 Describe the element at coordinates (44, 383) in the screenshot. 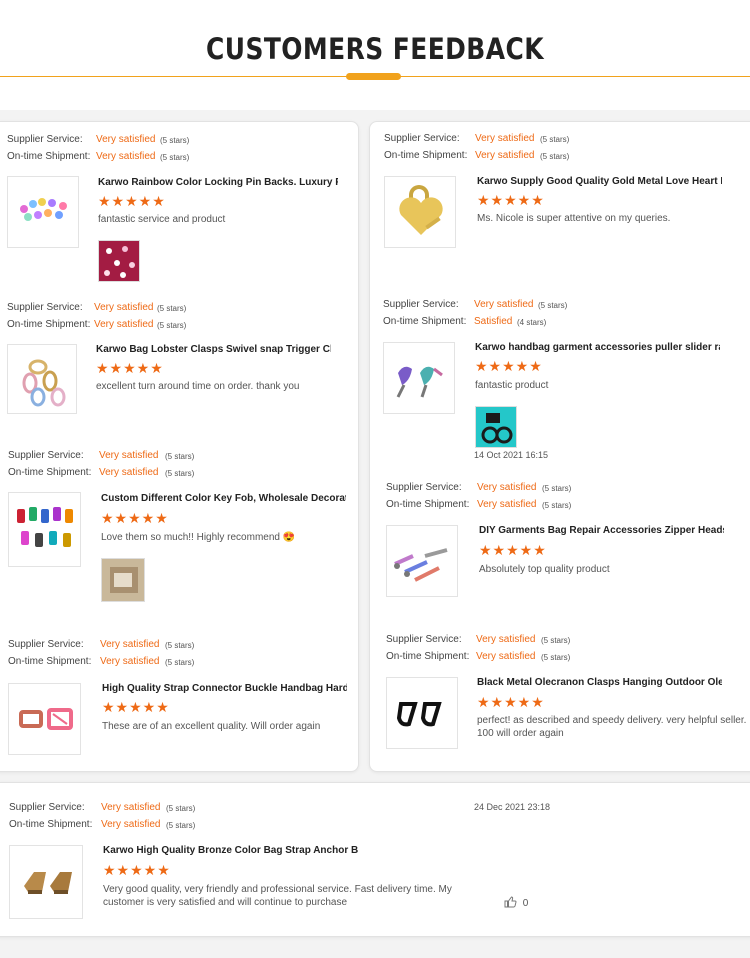

I see `lobster-clasps-image` at that location.